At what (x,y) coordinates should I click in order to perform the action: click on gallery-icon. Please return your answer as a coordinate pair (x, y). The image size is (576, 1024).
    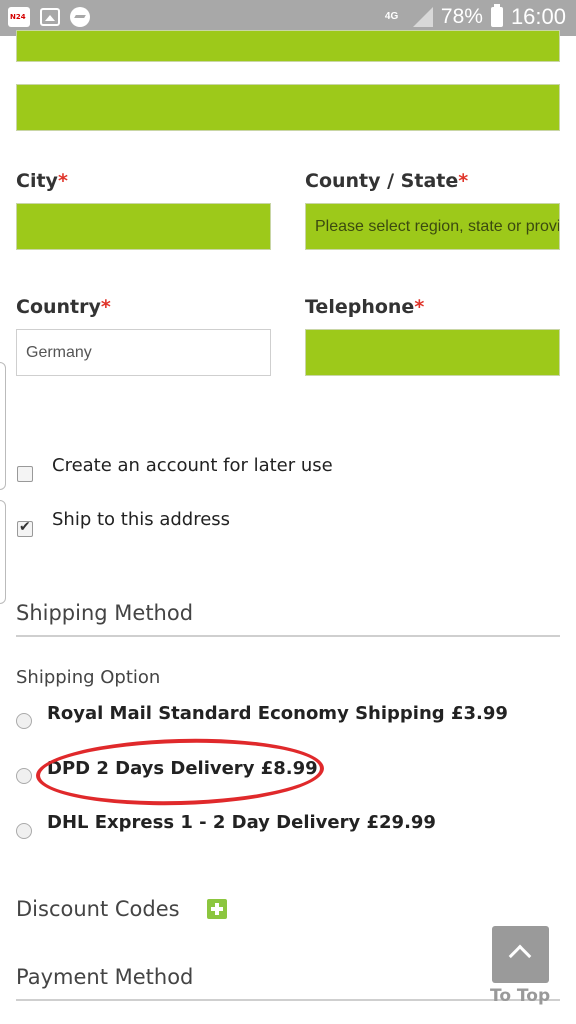
    Looking at the image, I should click on (50, 17).